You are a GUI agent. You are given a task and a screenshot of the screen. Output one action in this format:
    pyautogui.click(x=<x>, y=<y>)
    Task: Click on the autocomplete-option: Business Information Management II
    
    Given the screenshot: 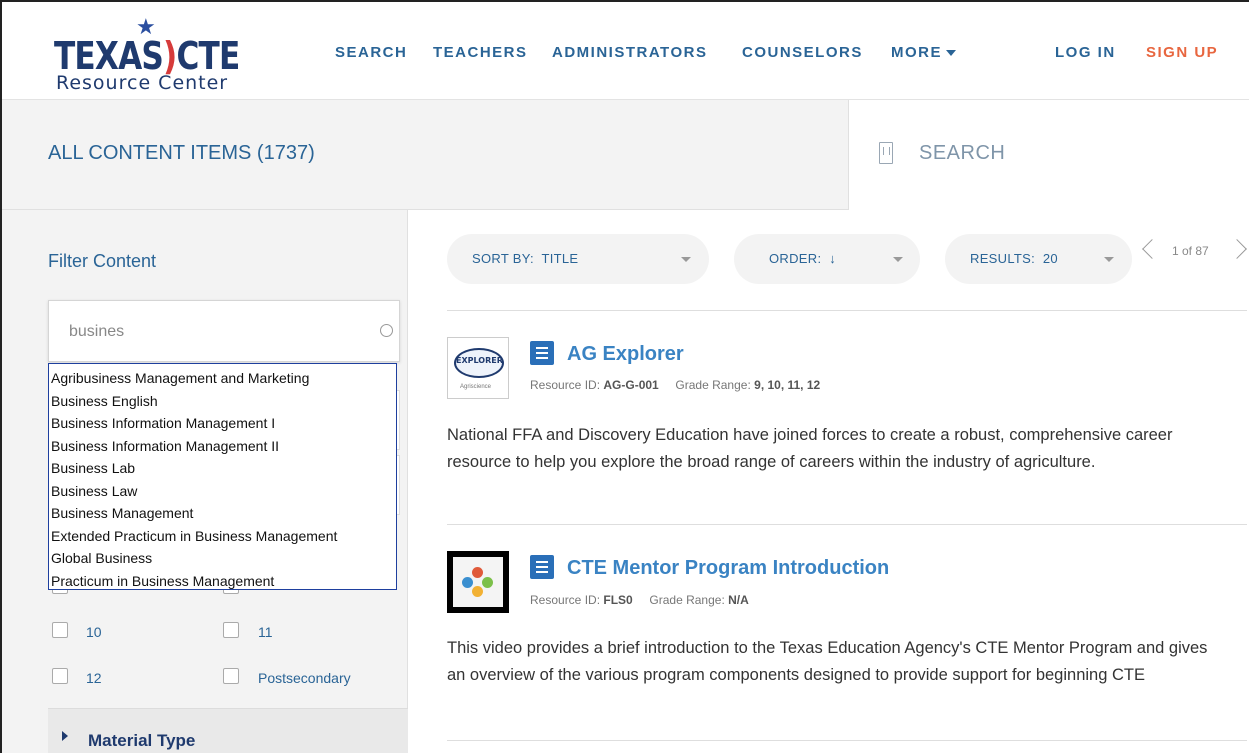 What is the action you would take?
    pyautogui.click(x=222, y=446)
    